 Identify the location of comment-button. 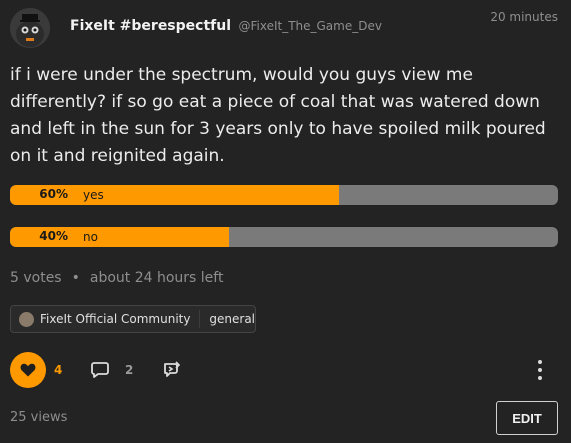
(100, 372).